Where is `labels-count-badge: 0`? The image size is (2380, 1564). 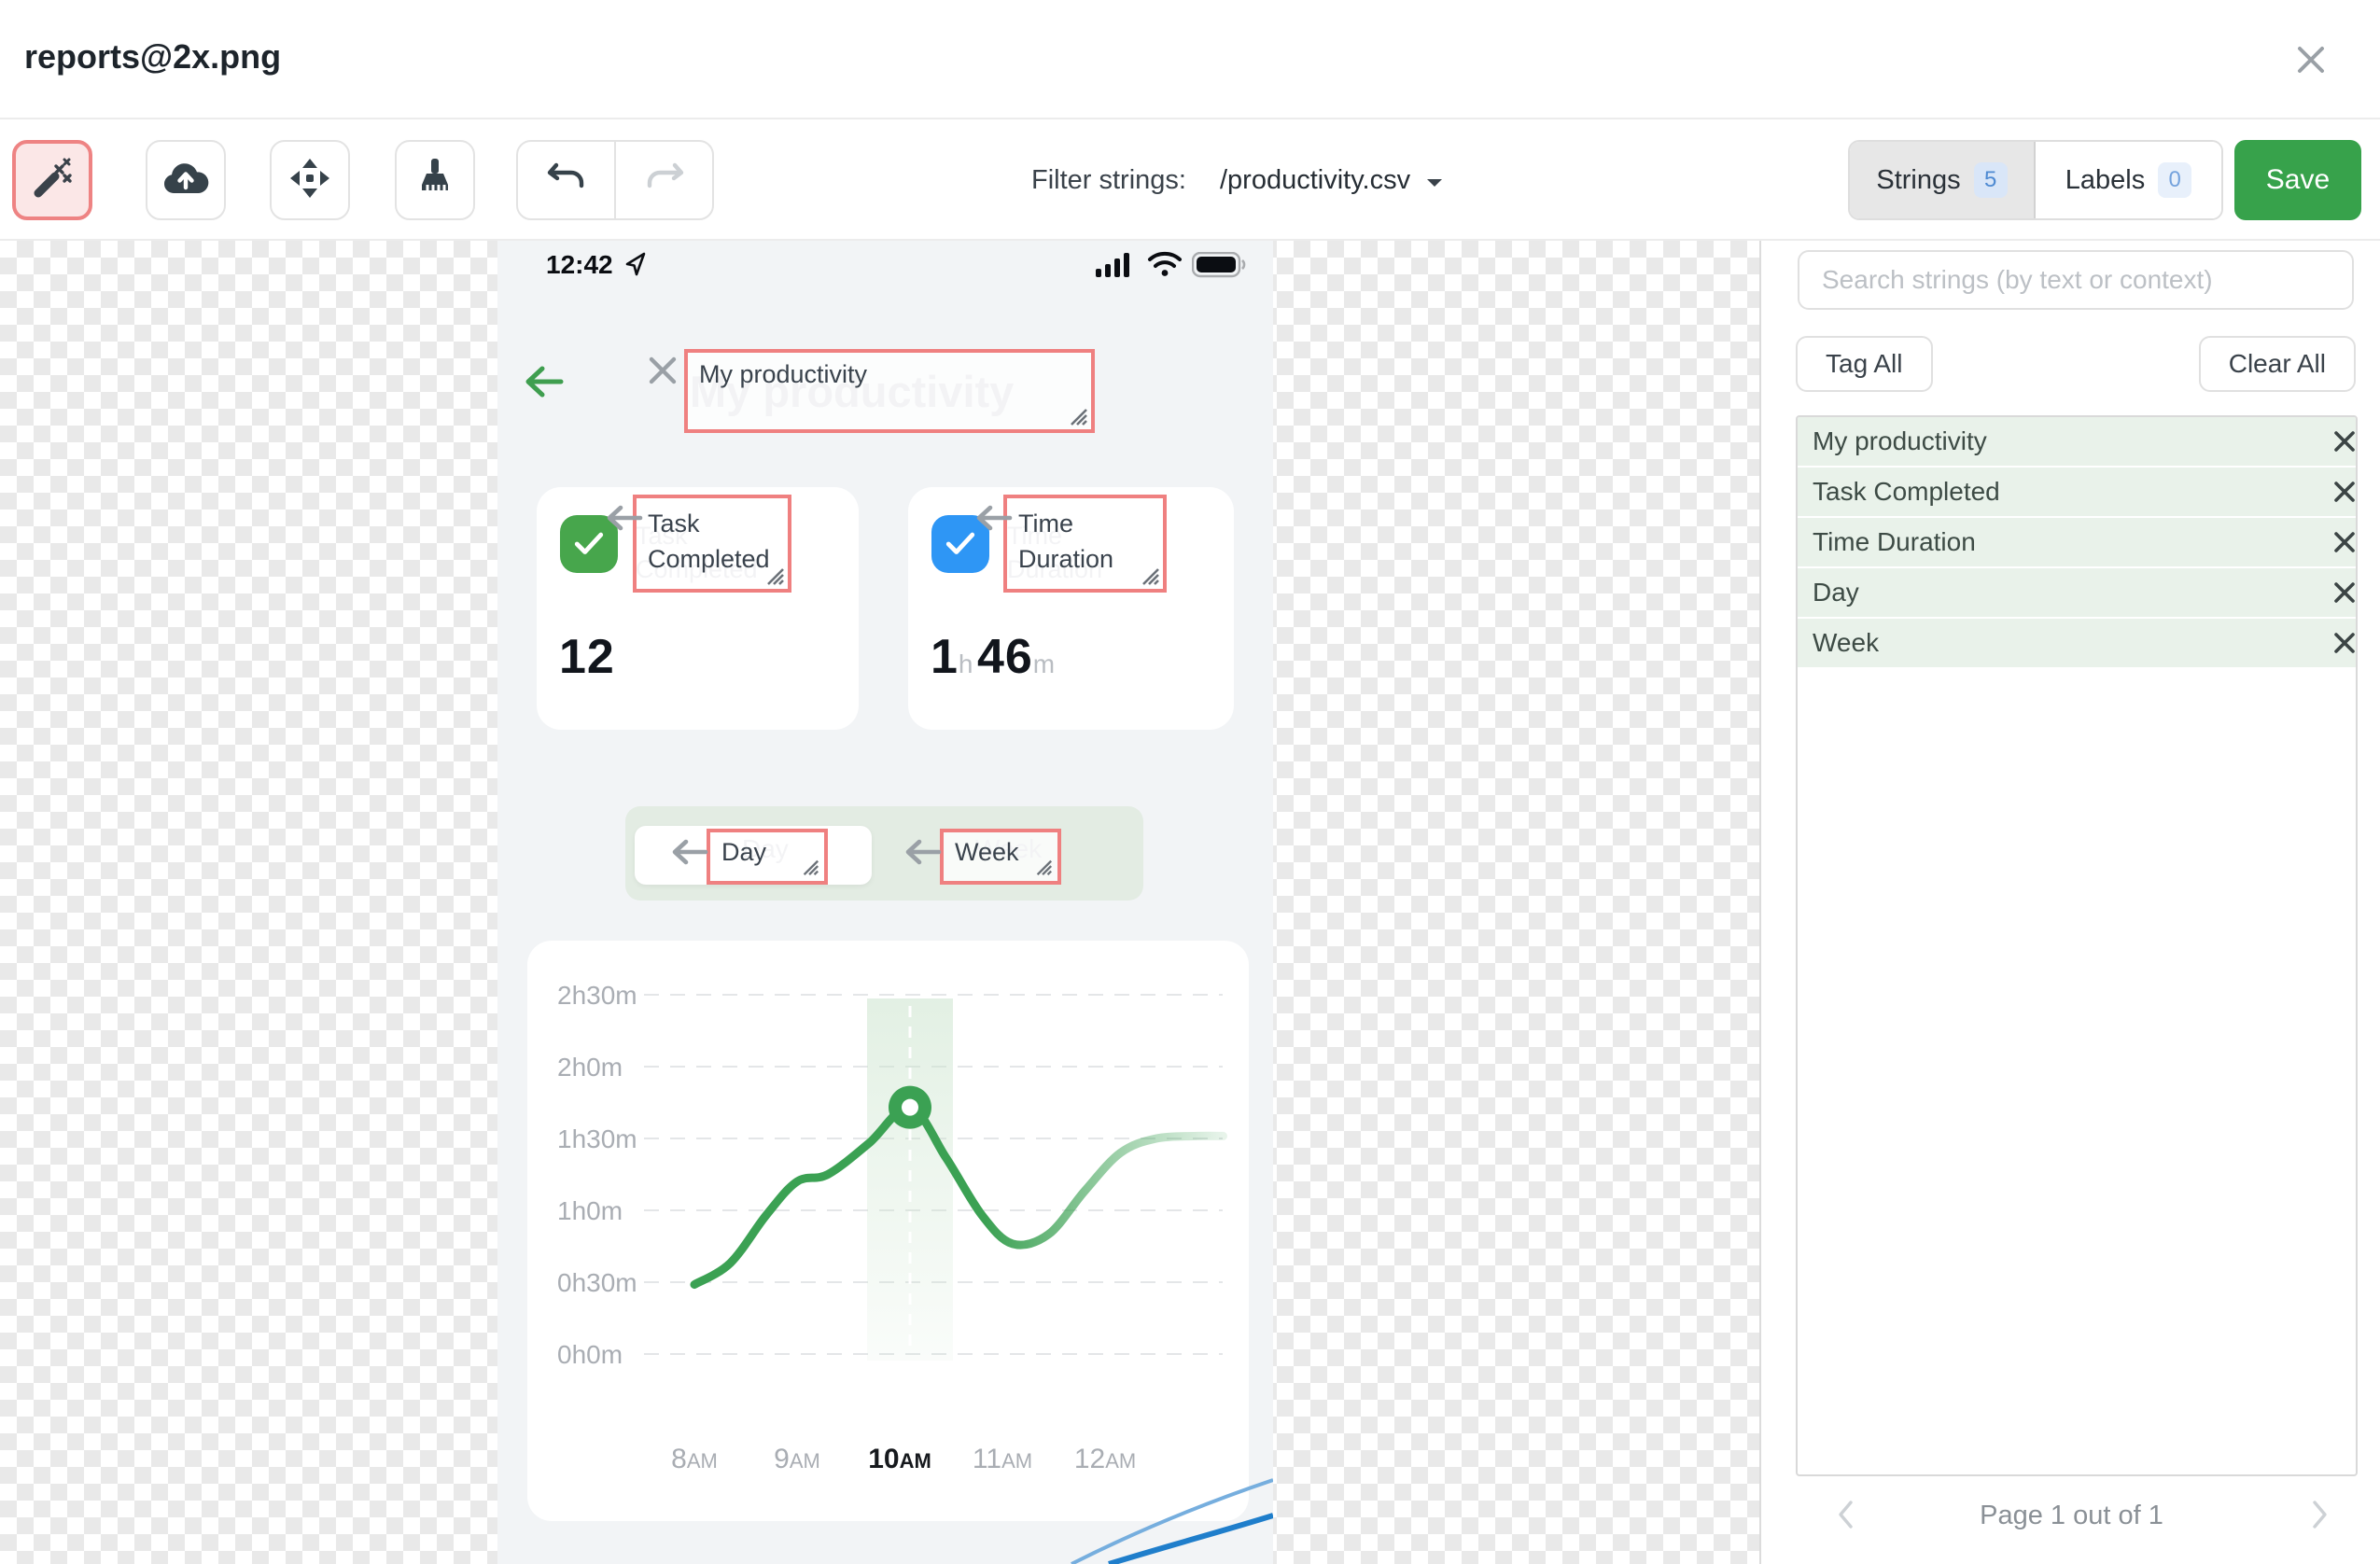
labels-count-badge: 0 is located at coordinates (2175, 180).